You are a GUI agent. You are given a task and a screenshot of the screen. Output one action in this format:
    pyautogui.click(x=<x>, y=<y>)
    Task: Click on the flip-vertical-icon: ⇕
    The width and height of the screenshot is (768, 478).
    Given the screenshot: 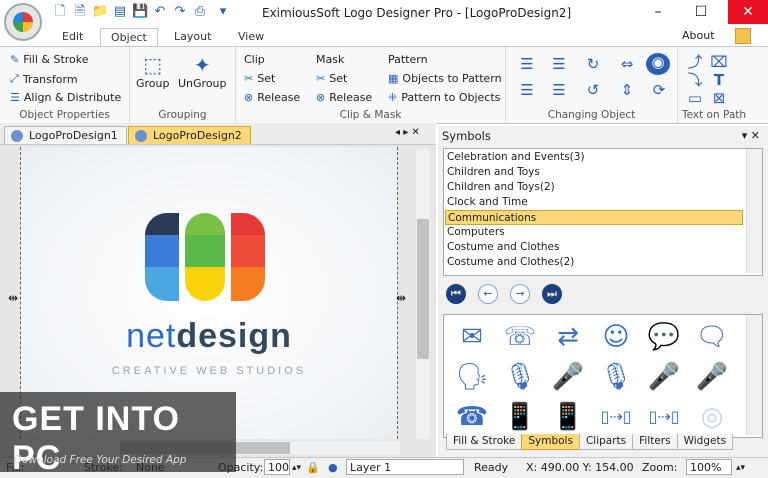 What is the action you would take?
    pyautogui.click(x=627, y=90)
    